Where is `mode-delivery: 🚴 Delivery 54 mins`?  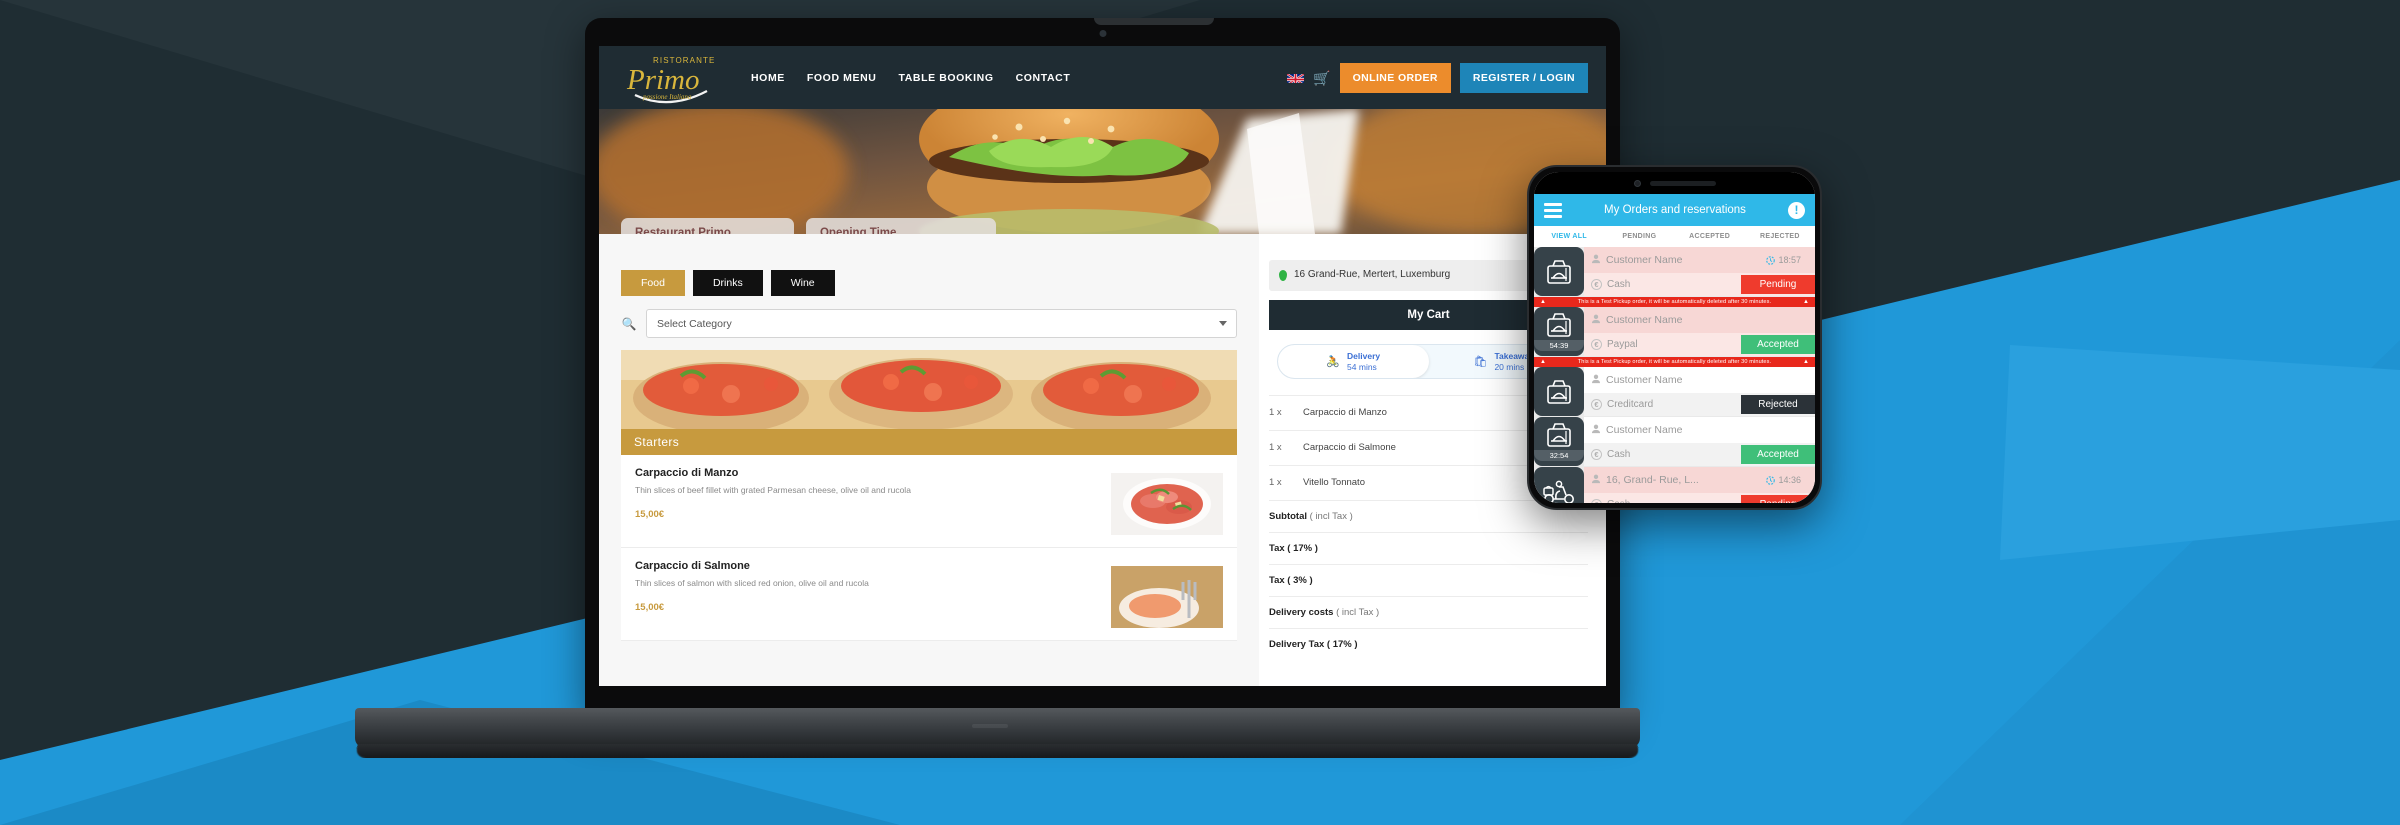 mode-delivery: 🚴 Delivery 54 mins is located at coordinates (1353, 361).